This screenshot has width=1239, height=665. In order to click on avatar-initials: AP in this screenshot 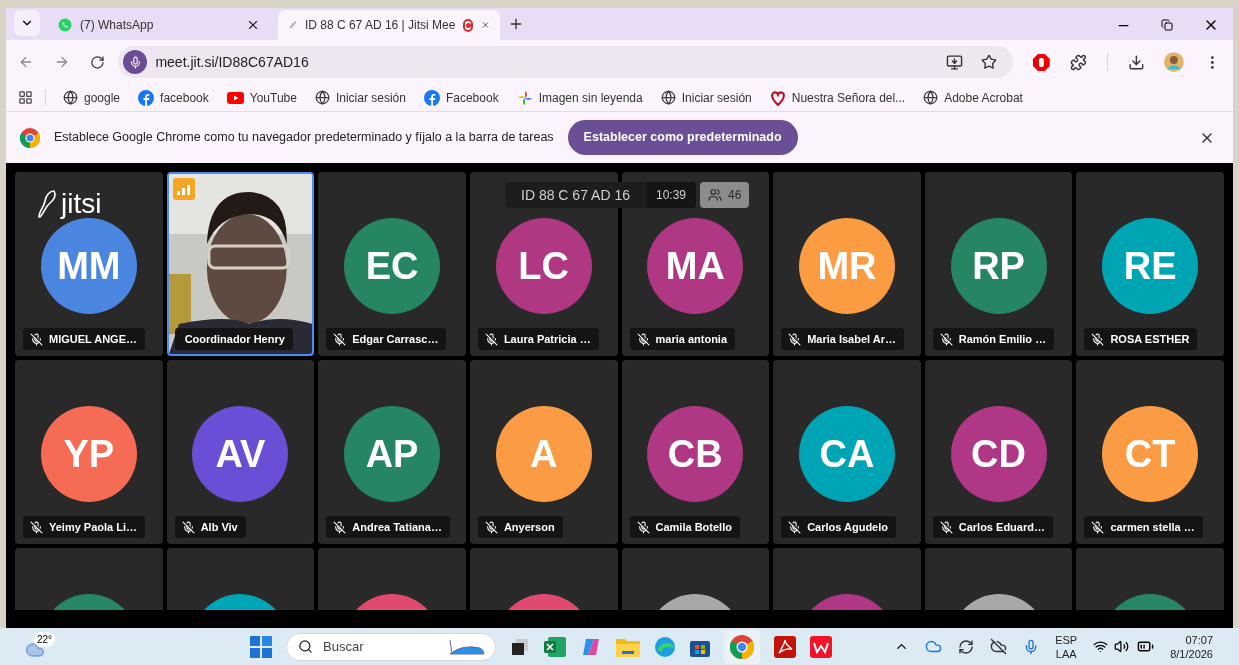, I will do `click(392, 454)`.